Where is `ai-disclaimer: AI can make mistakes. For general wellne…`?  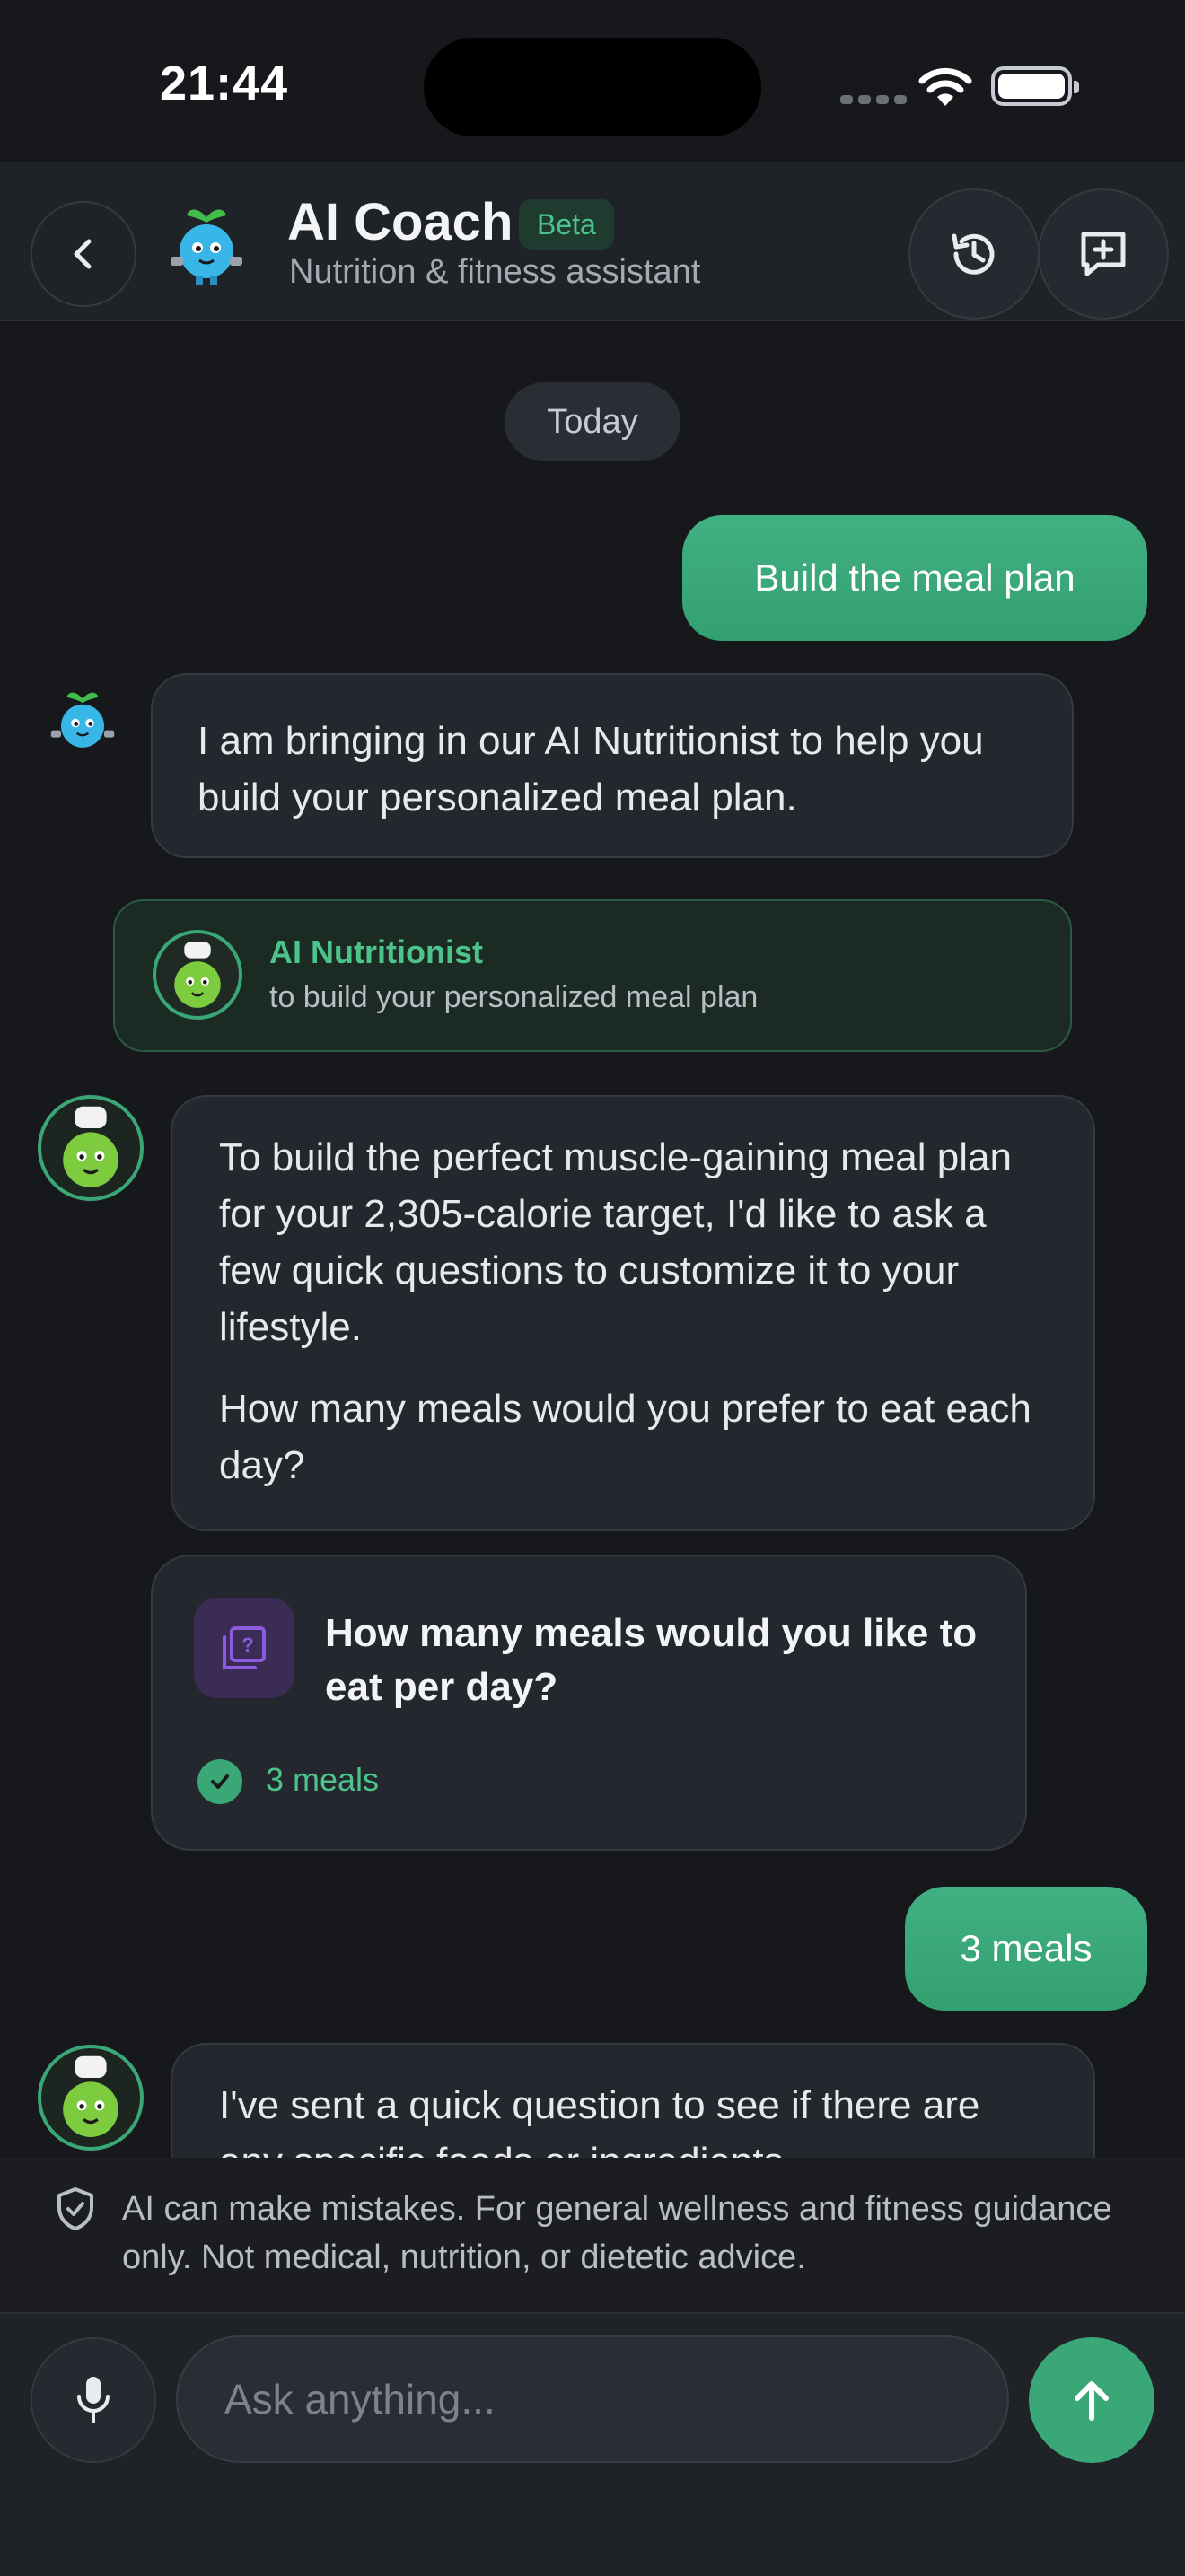 ai-disclaimer: AI can make mistakes. For general wellne… is located at coordinates (617, 2233).